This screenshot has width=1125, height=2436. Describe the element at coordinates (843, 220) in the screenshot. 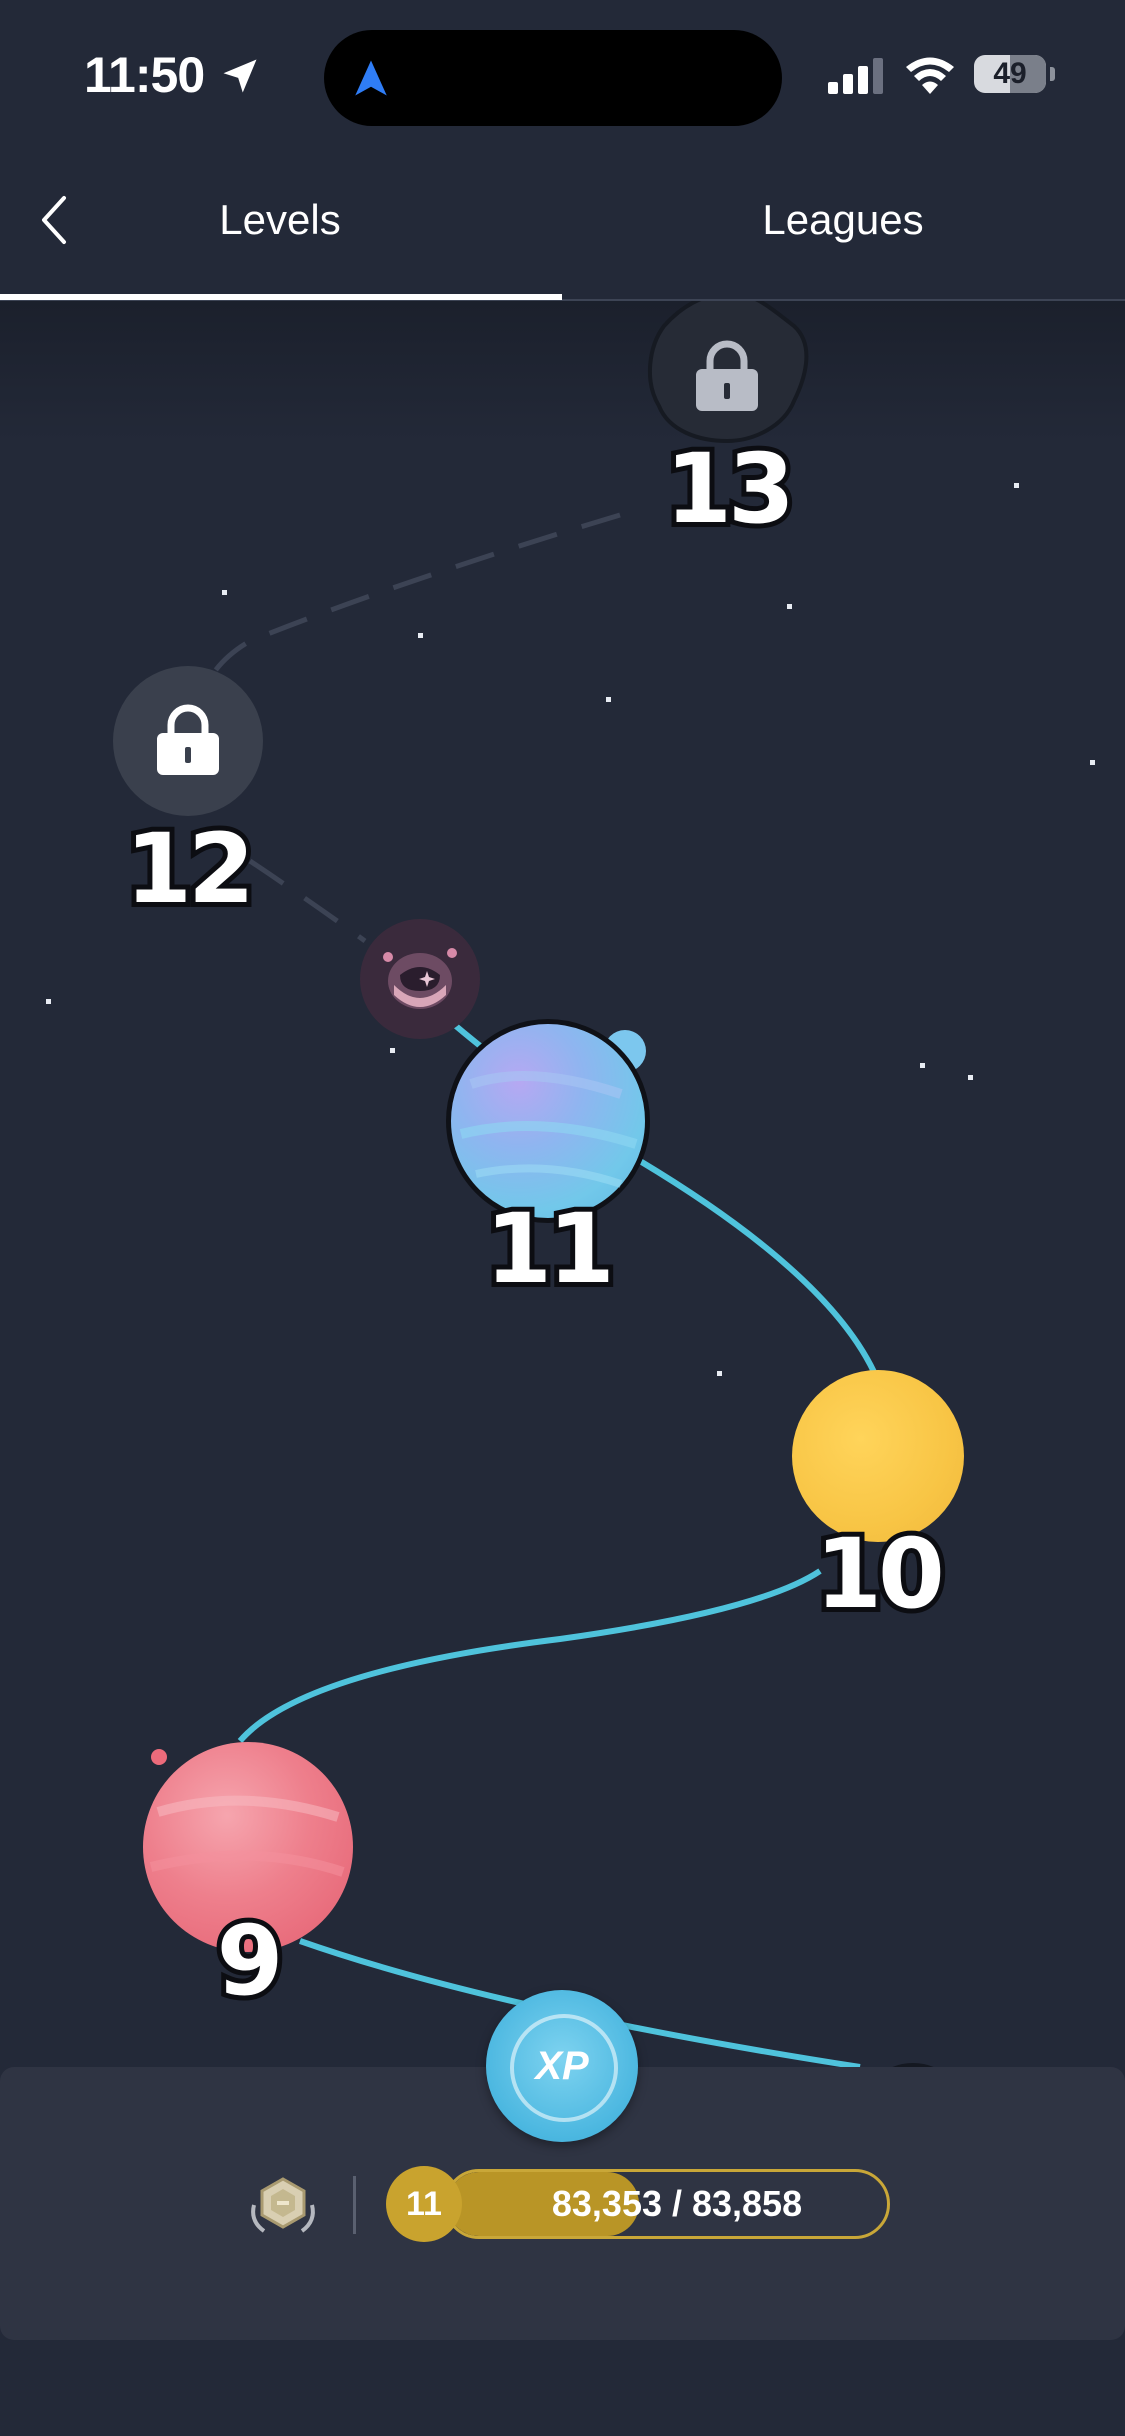

I see `tab-leagues: Leagues` at that location.